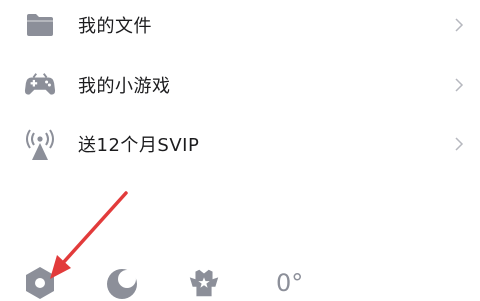 The width and height of the screenshot is (480, 301). I want to click on gamepad-icon, so click(40, 85).